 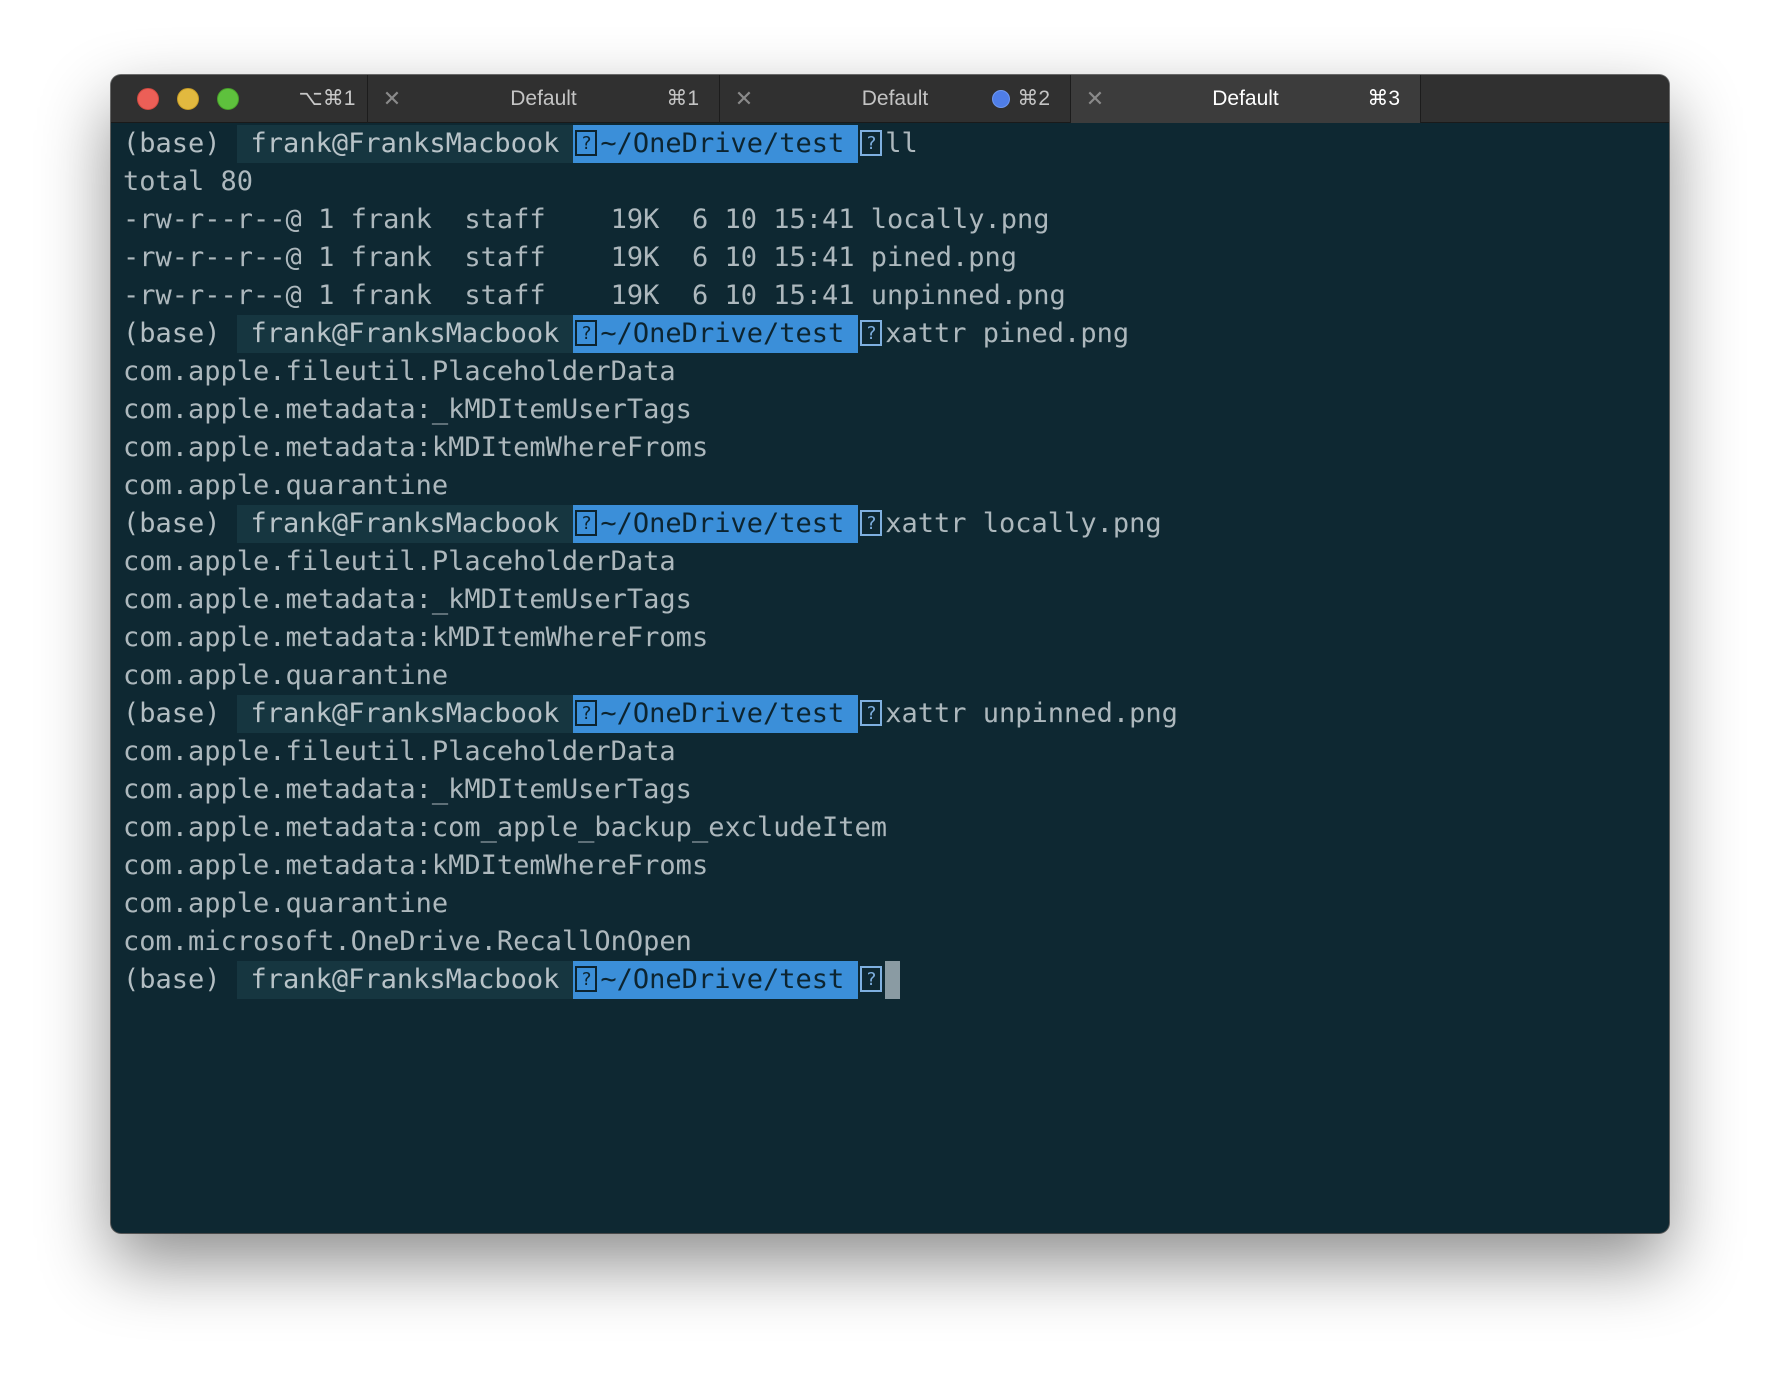 I want to click on tab-1: ✕ Default ⌘1, so click(x=543, y=99).